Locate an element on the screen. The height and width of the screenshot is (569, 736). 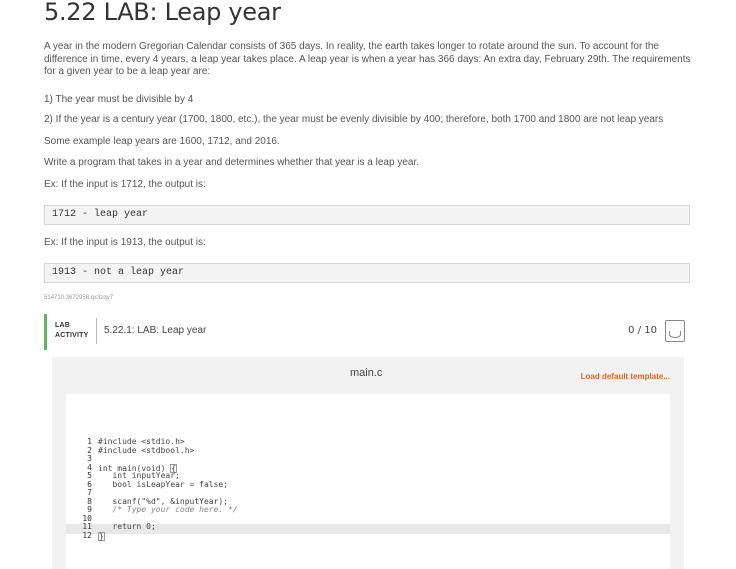
file-tab-main-c: main.c is located at coordinates (366, 373).